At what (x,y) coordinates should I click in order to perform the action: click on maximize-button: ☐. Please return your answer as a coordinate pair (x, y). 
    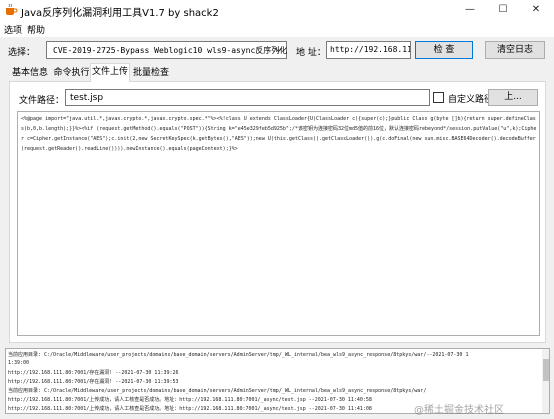
    Looking at the image, I should click on (503, 10).